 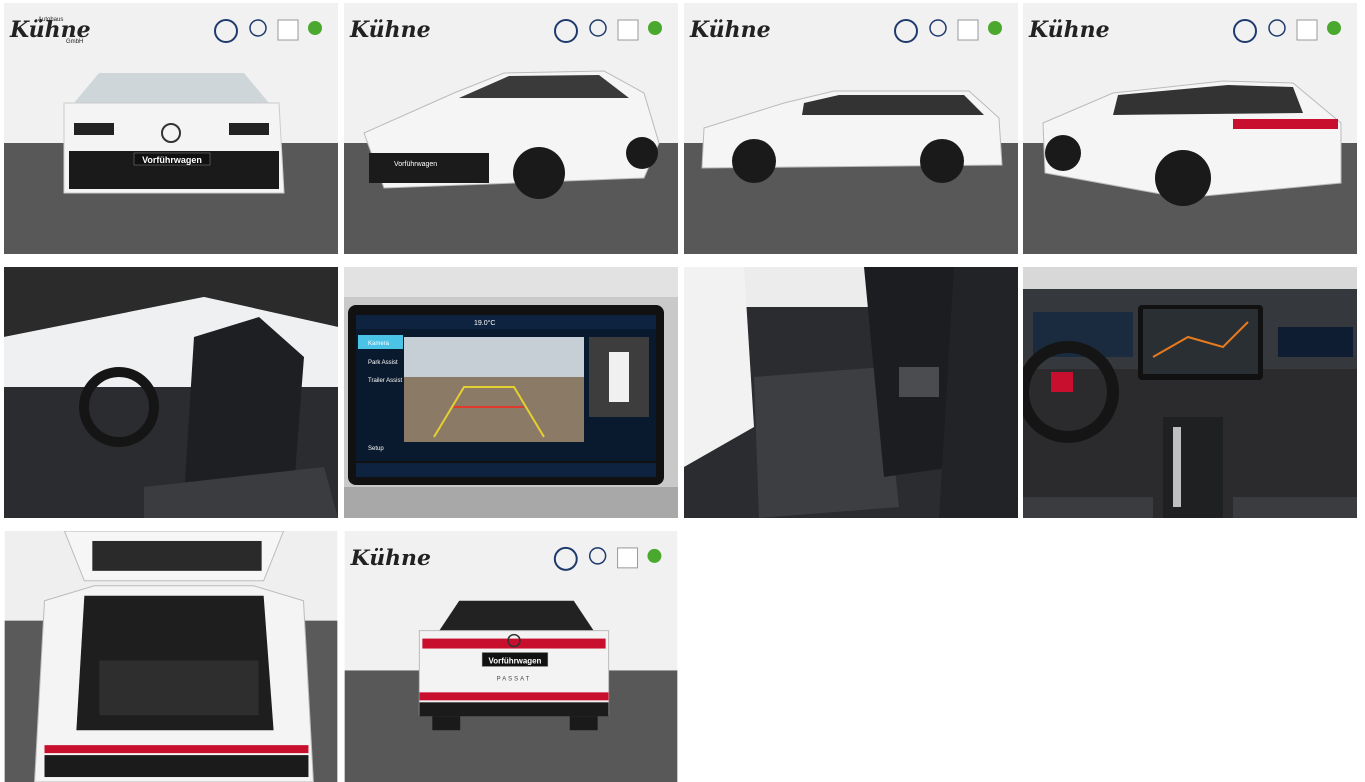 I want to click on dealer-logo-sub: GmbH, so click(x=74, y=42).